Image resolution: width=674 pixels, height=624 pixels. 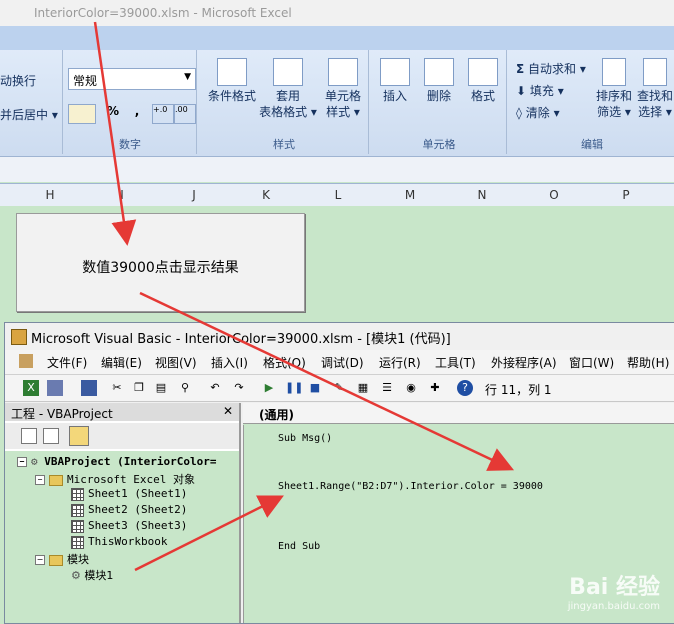 I want to click on decrease-decimal-icon: .00, so click(x=185, y=114).